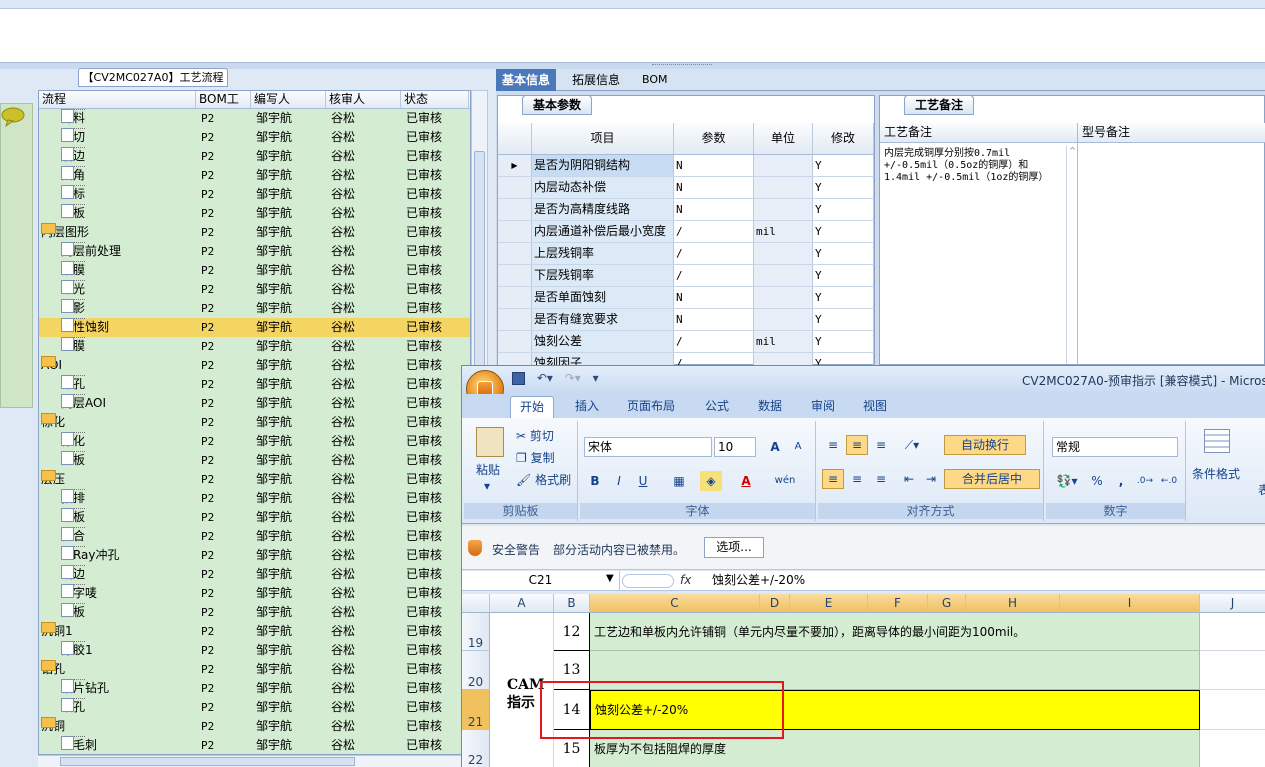 The width and height of the screenshot is (1265, 767). I want to click on column-header-unit: 单位, so click(783, 138).